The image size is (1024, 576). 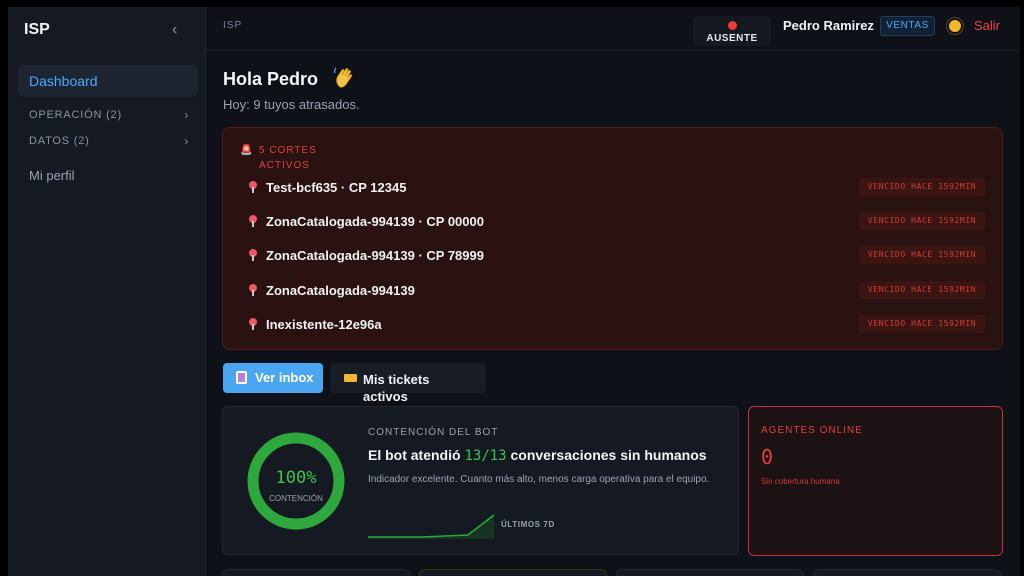 What do you see at coordinates (296, 478) in the screenshot?
I see `gauge-value: 100%` at bounding box center [296, 478].